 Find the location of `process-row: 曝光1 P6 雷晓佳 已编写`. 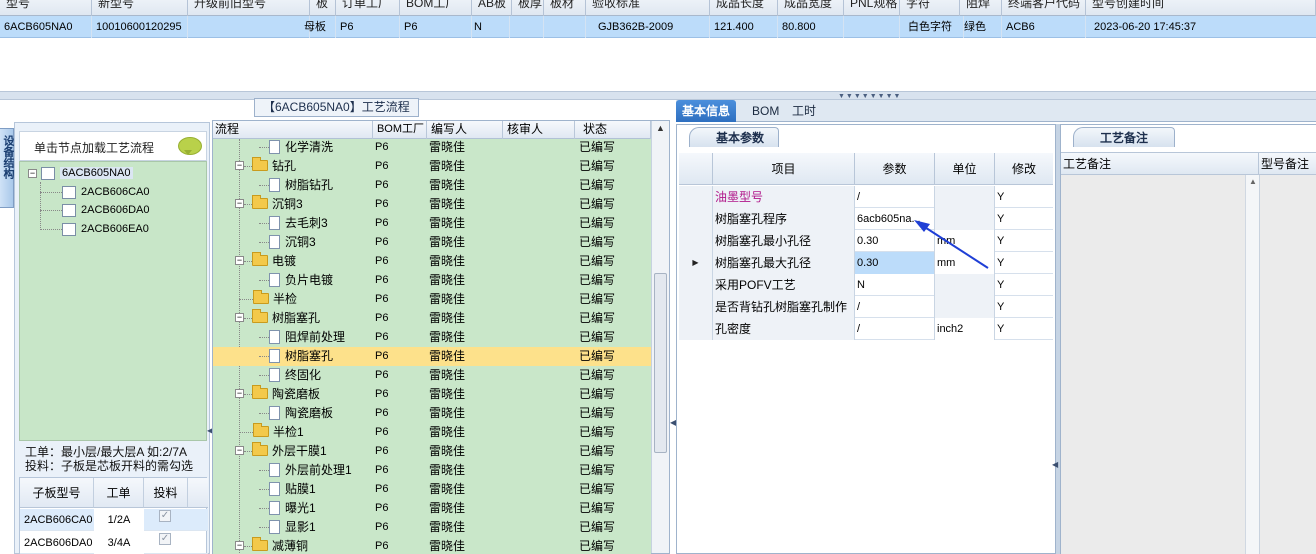

process-row: 曝光1 P6 雷晓佳 已编写 is located at coordinates (432, 508).